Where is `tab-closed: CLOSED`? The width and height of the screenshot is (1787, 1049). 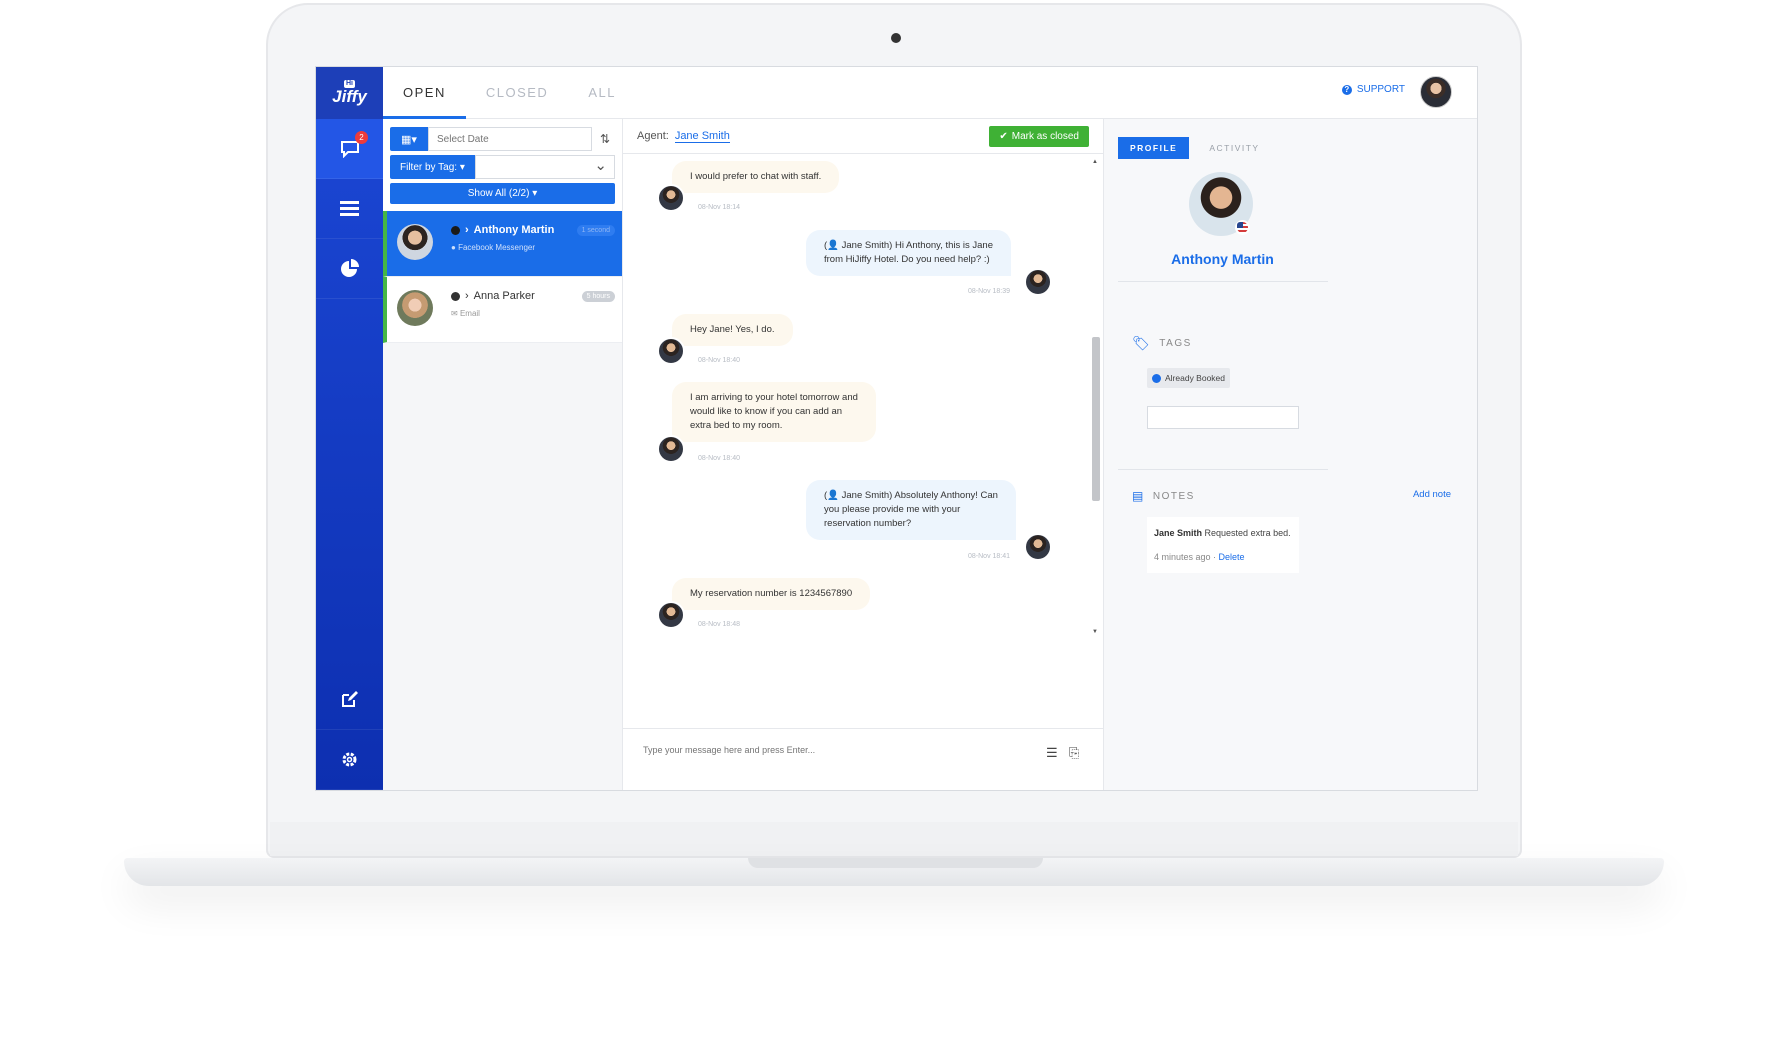
tab-closed: CLOSED is located at coordinates (517, 92).